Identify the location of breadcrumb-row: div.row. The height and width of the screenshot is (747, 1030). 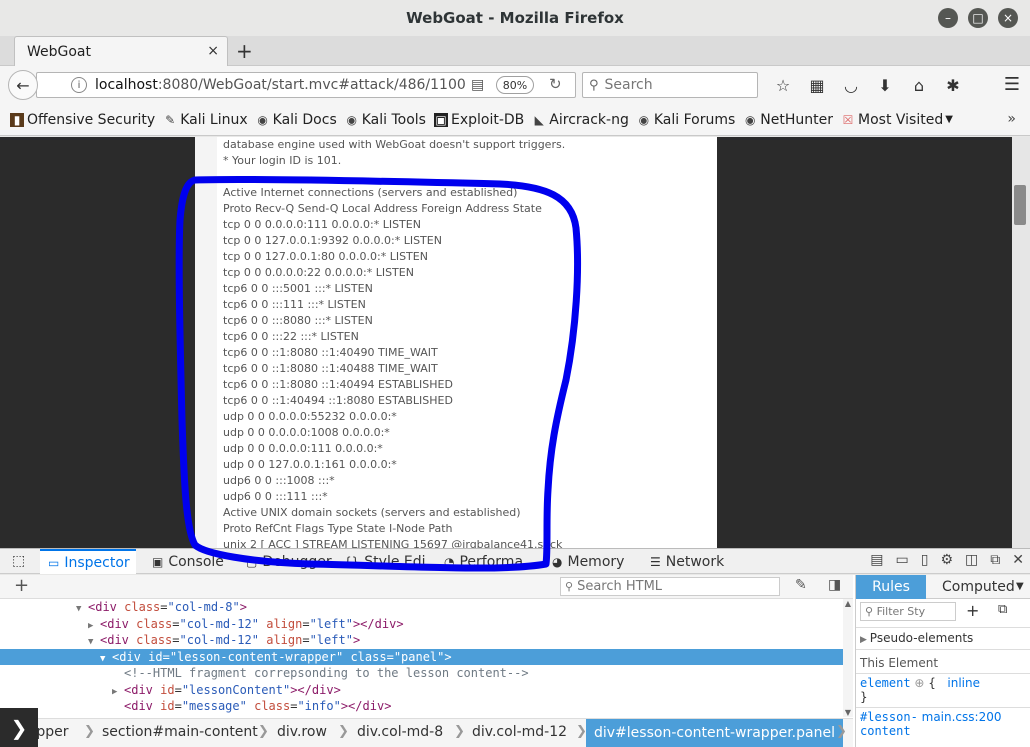
(302, 732).